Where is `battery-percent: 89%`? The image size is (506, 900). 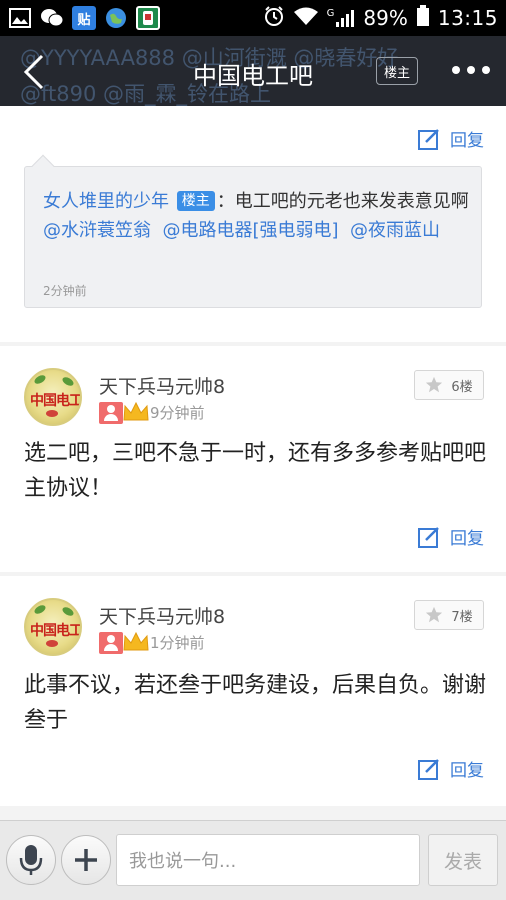 battery-percent: 89% is located at coordinates (385, 18).